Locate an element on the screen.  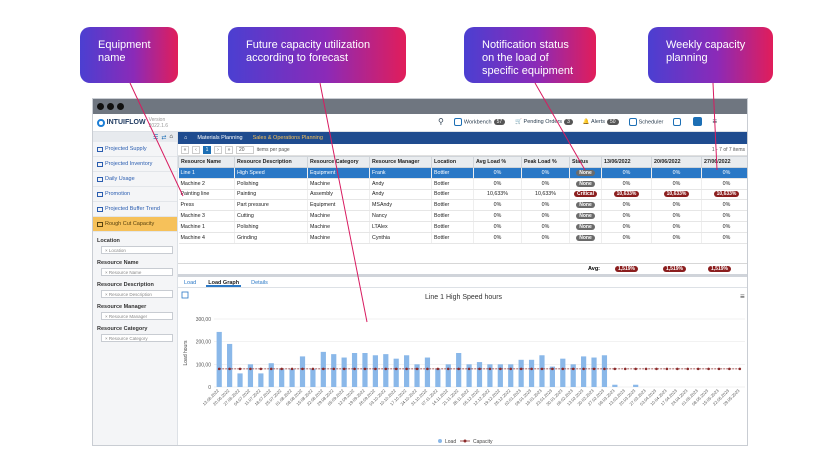
table-cell: Cutting is located at coordinates (271, 216).